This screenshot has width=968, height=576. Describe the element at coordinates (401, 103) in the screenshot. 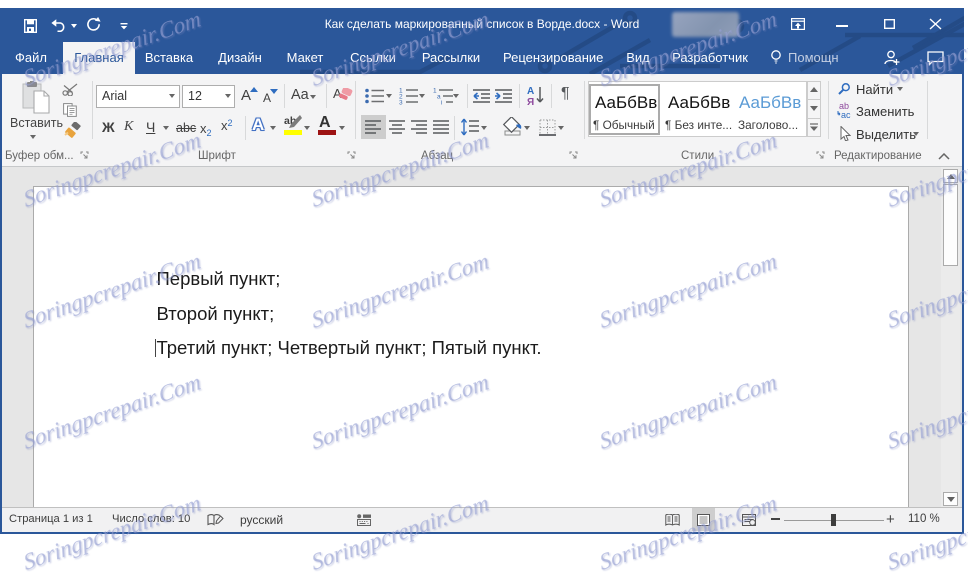

I see `svg-text: 3` at that location.